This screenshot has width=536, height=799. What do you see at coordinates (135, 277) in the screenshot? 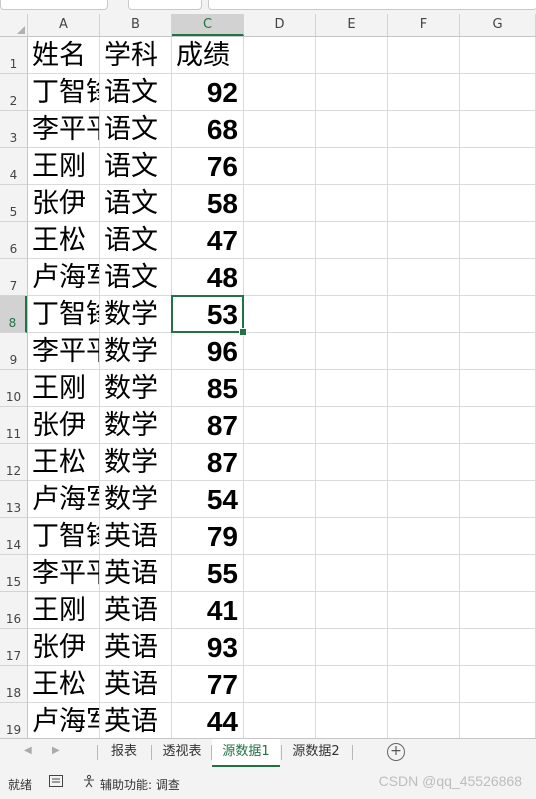
I see `cell-b7: 语文` at bounding box center [135, 277].